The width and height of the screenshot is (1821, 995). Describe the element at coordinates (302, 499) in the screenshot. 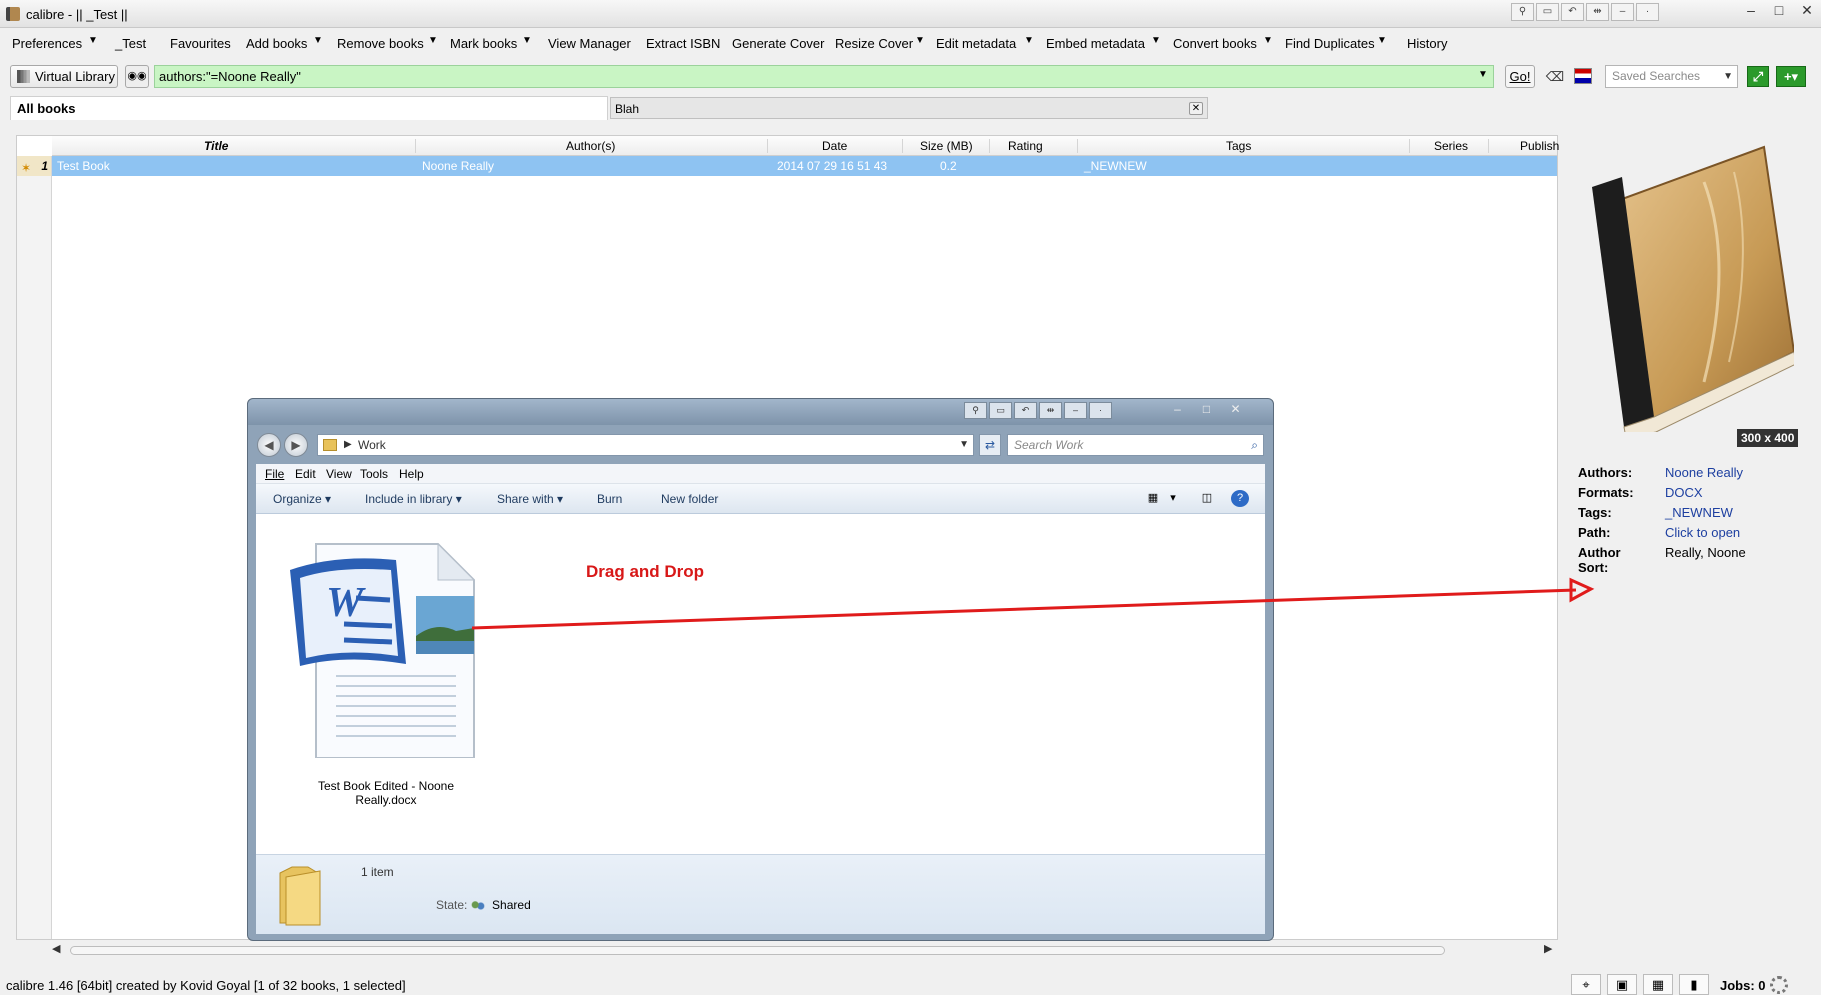

I see `organize-button: Organize ▾` at that location.